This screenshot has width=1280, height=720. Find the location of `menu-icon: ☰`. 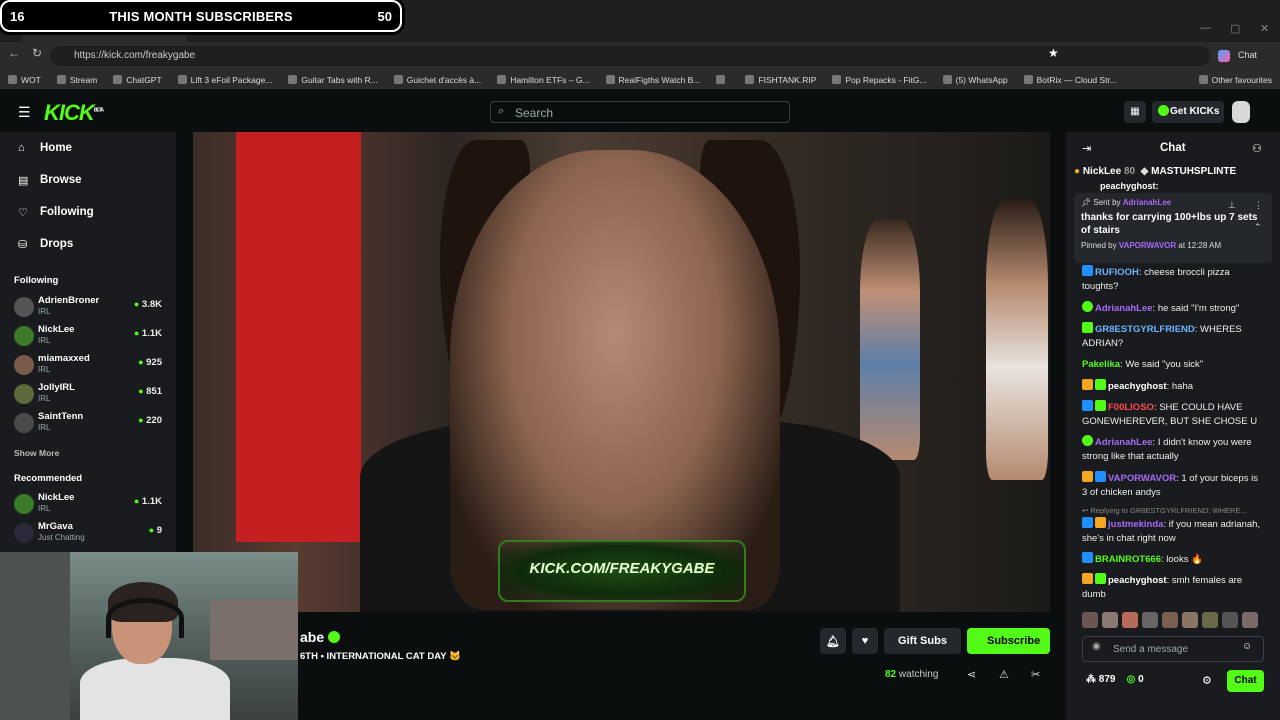

menu-icon: ☰ is located at coordinates (24, 112).